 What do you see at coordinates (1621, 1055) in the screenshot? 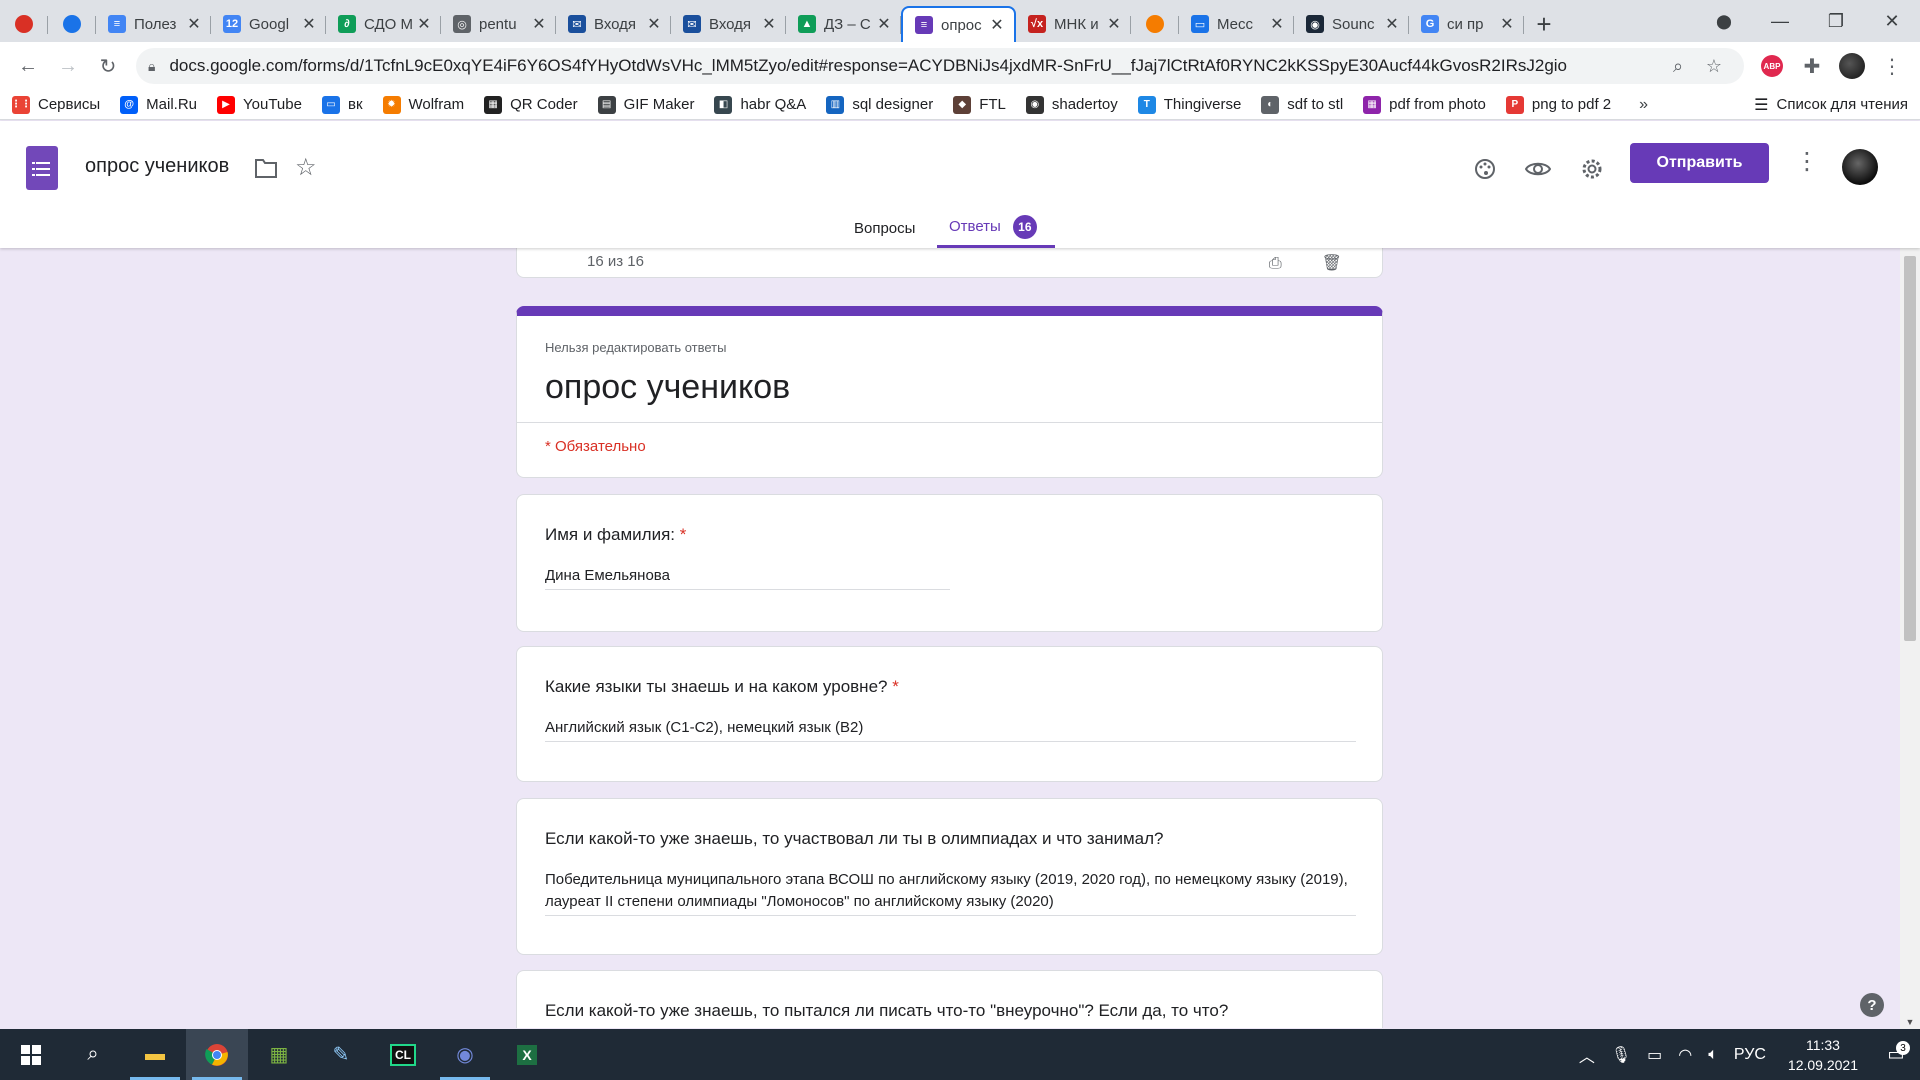
I see `microphone-icon: 🎙︎` at bounding box center [1621, 1055].